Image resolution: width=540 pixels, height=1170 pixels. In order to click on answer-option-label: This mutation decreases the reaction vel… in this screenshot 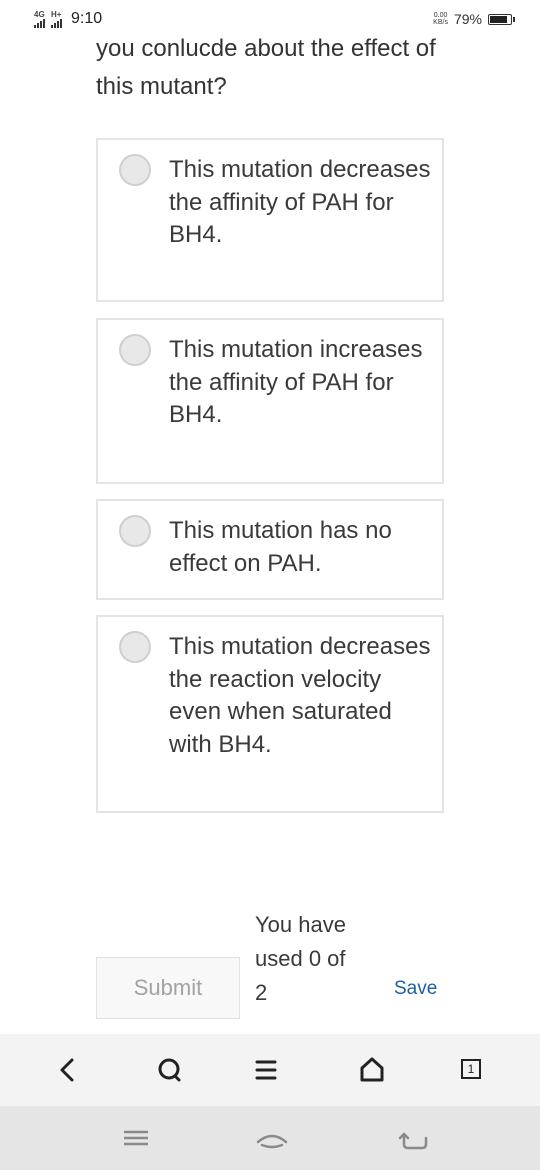, I will do `click(300, 695)`.